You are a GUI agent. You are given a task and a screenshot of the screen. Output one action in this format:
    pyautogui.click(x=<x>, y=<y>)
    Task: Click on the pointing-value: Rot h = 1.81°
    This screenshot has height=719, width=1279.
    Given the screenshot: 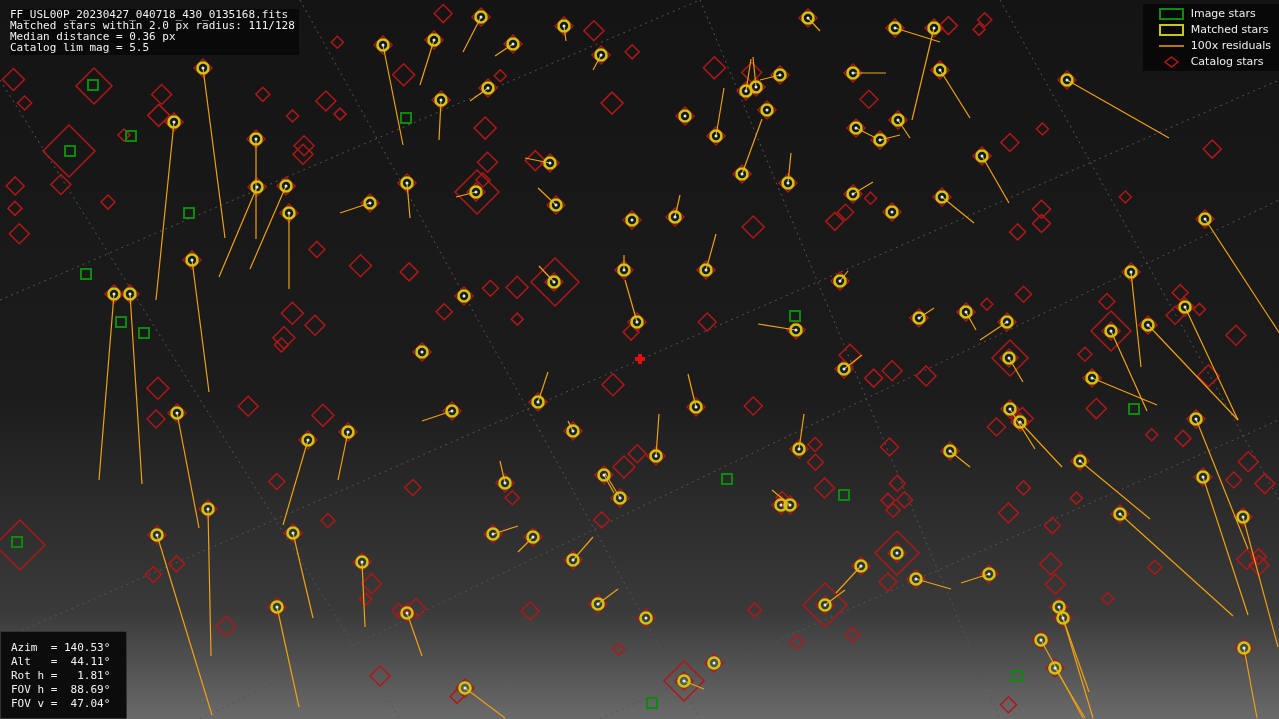 What is the action you would take?
    pyautogui.click(x=61, y=676)
    